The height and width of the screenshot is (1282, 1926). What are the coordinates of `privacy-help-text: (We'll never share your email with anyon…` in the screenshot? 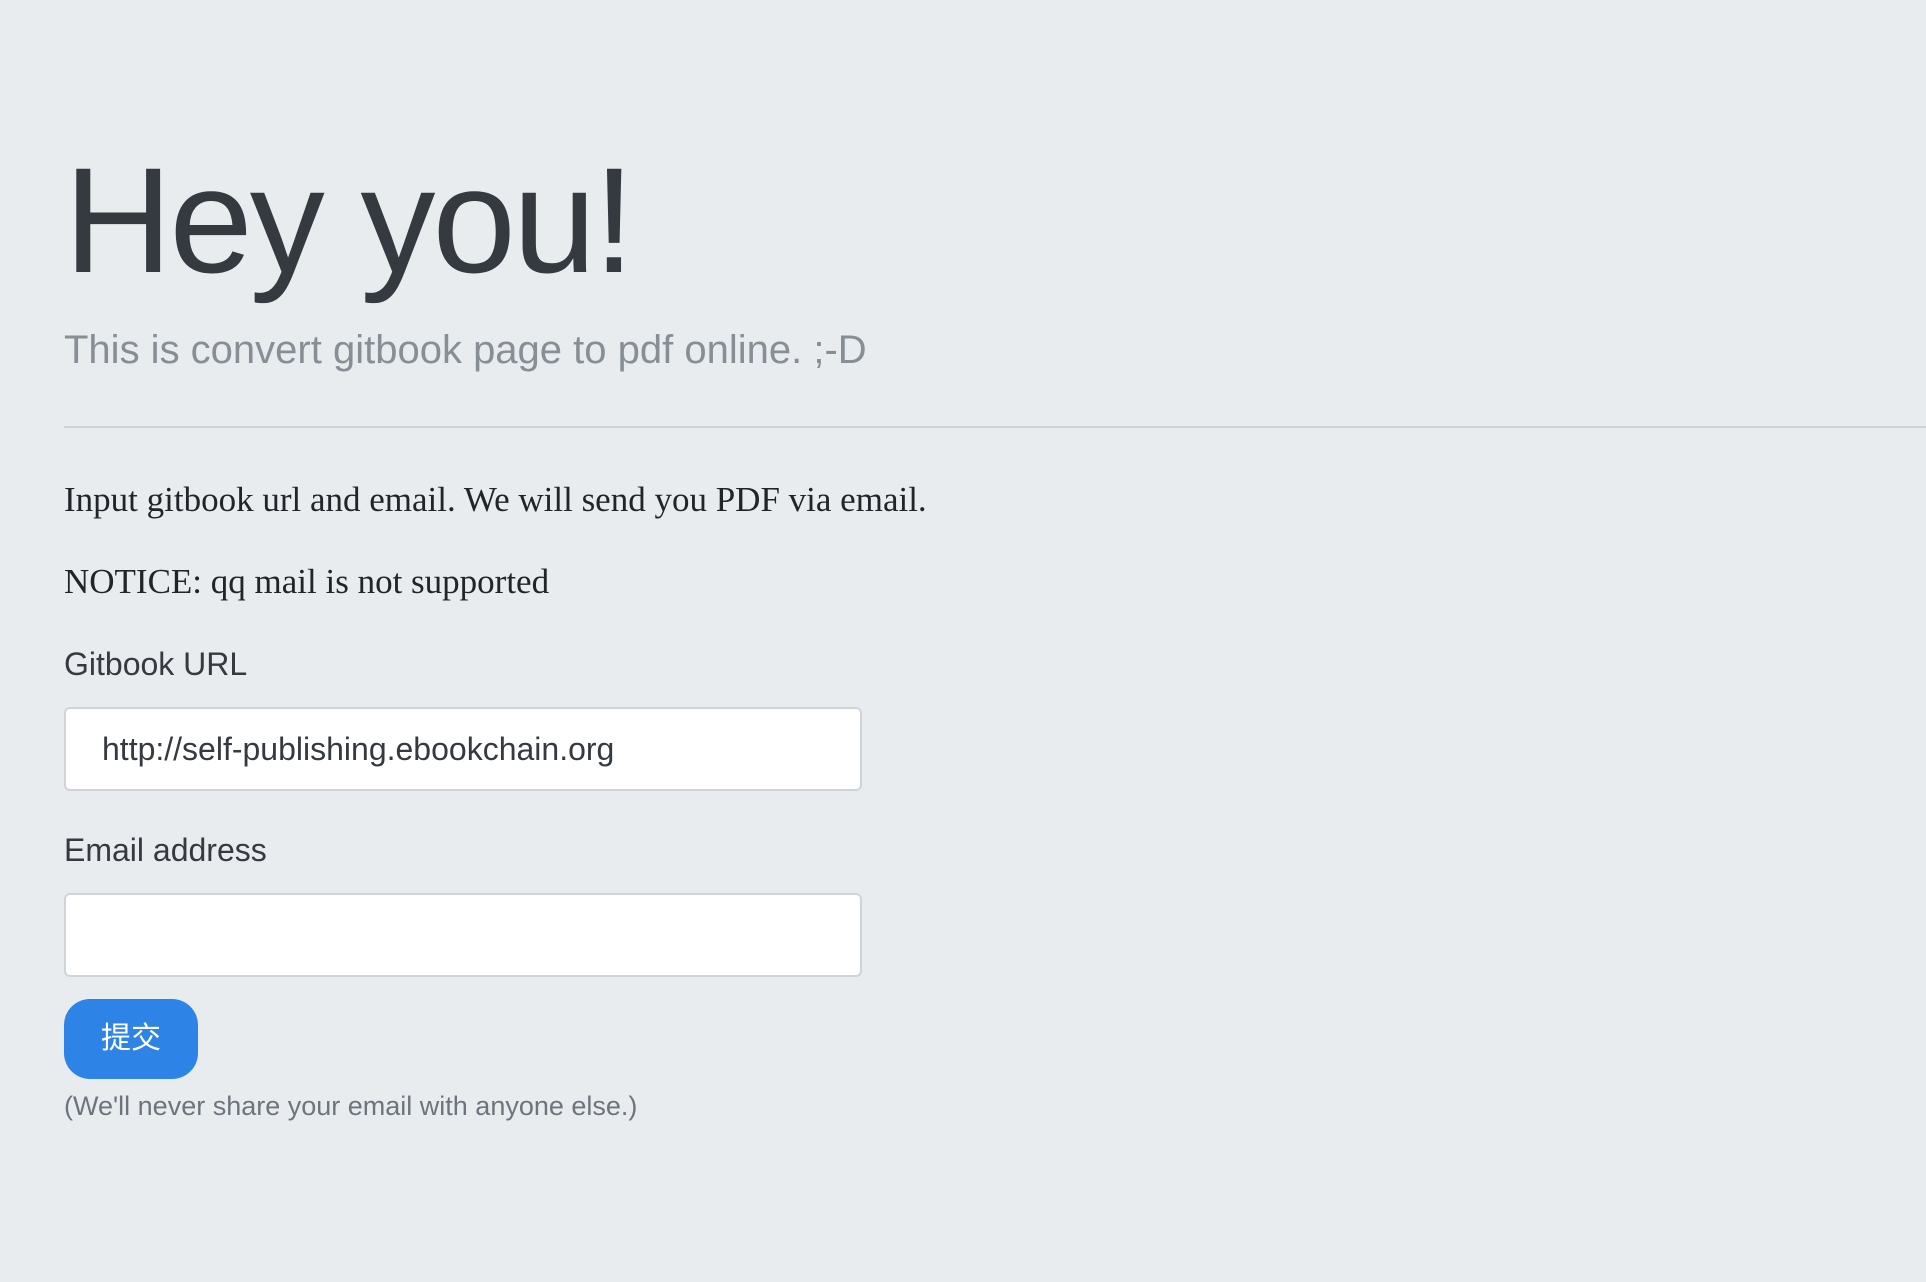 It's located at (351, 1106).